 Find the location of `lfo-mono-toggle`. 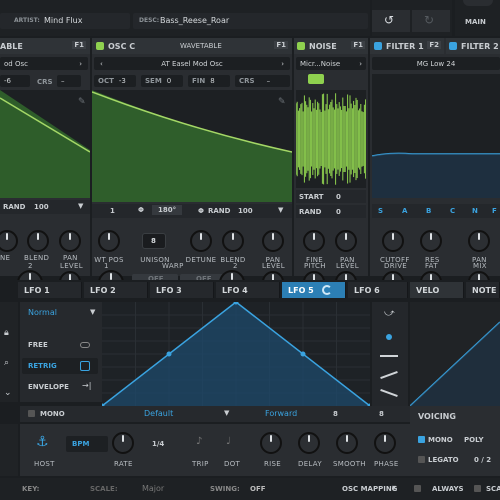

lfo-mono-toggle is located at coordinates (31, 413).